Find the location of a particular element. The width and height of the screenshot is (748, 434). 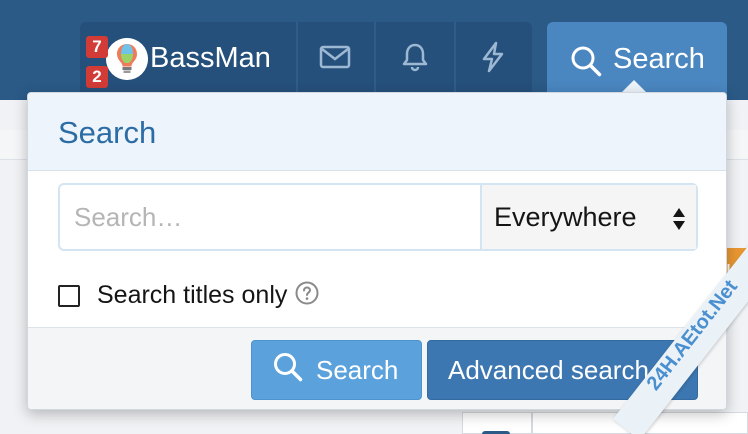

scope-select: Everywhere is located at coordinates (588, 217).